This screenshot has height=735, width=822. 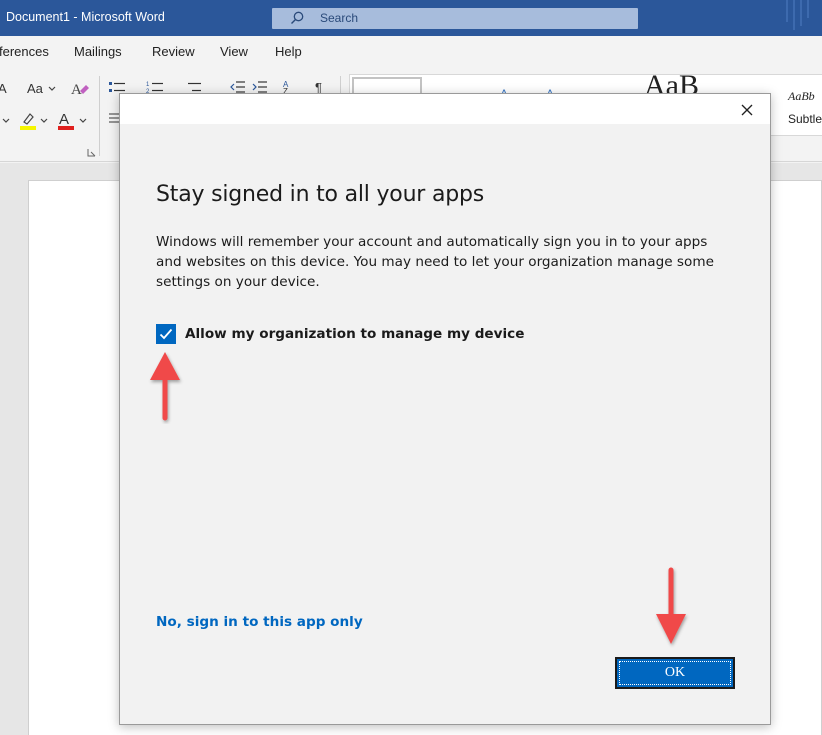 What do you see at coordinates (35, 88) in the screenshot?
I see `change-case-button: Aa` at bounding box center [35, 88].